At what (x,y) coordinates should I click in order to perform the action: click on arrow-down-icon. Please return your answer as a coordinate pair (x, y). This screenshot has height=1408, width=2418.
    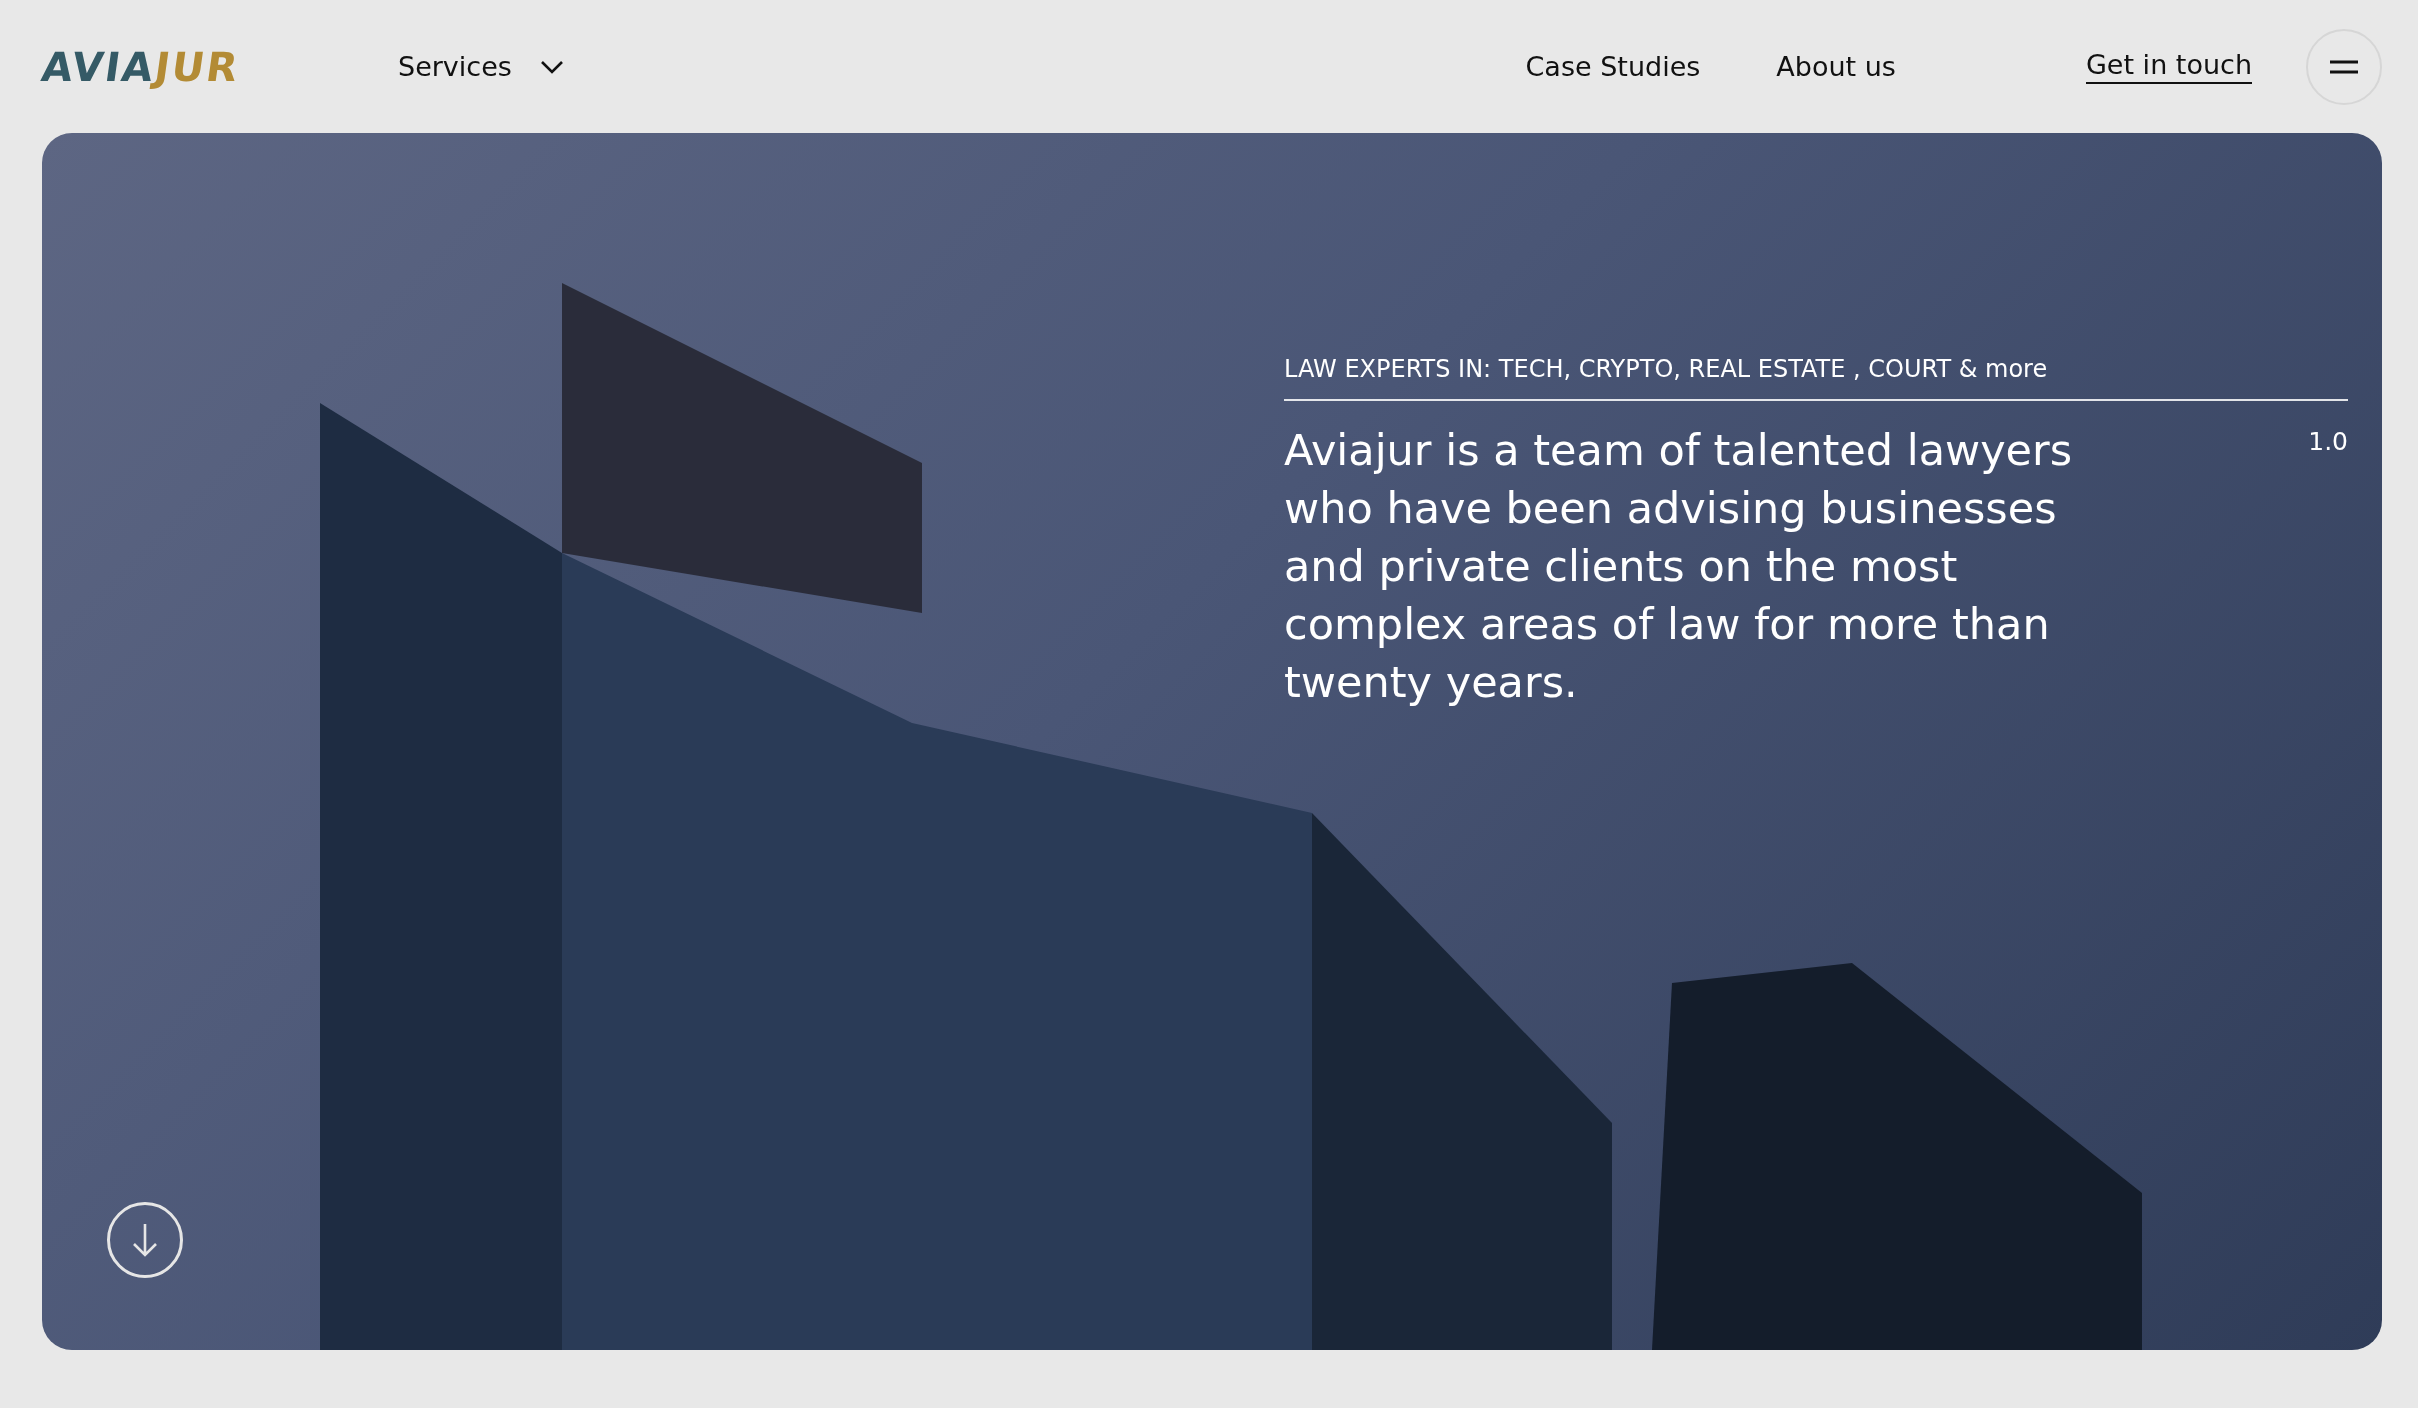
    Looking at the image, I should click on (145, 1240).